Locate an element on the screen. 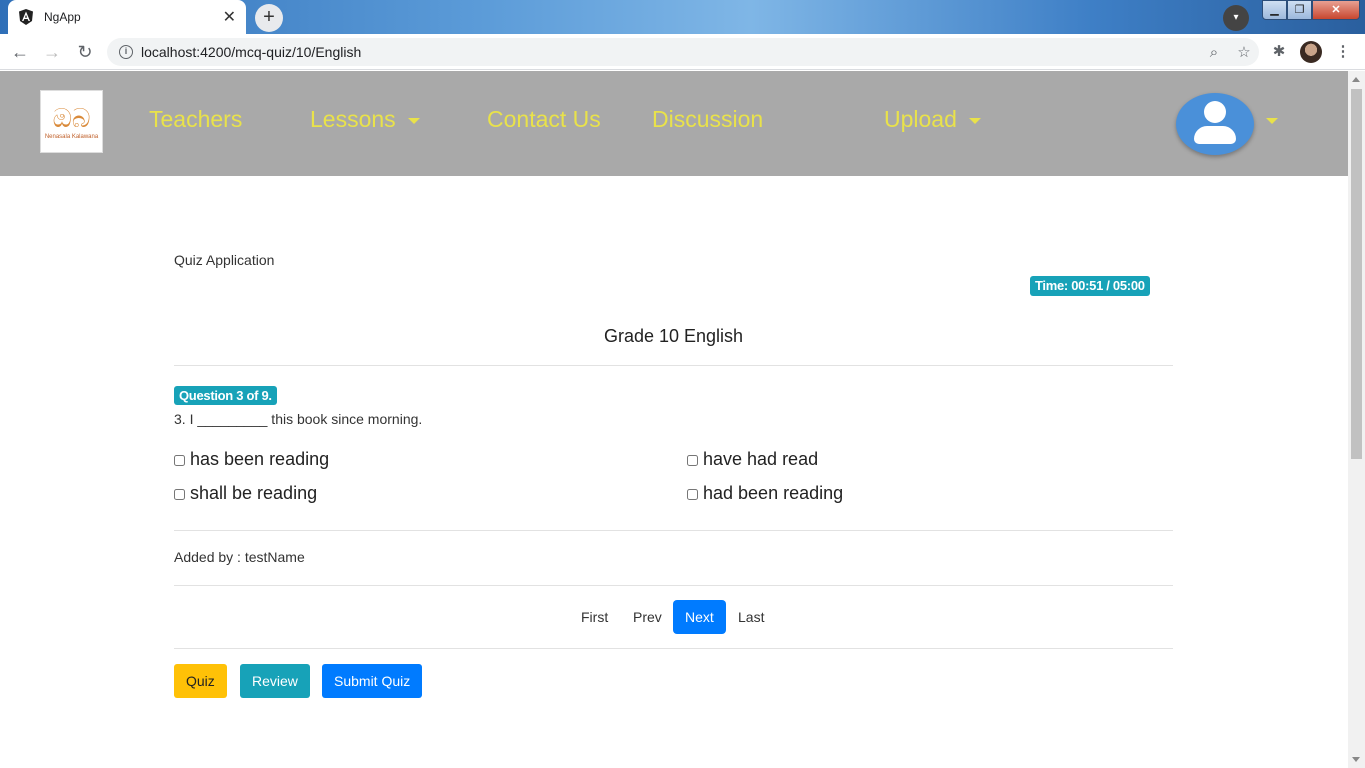 The image size is (1365, 768). quiz-title: Grade 10 English is located at coordinates (673, 336).